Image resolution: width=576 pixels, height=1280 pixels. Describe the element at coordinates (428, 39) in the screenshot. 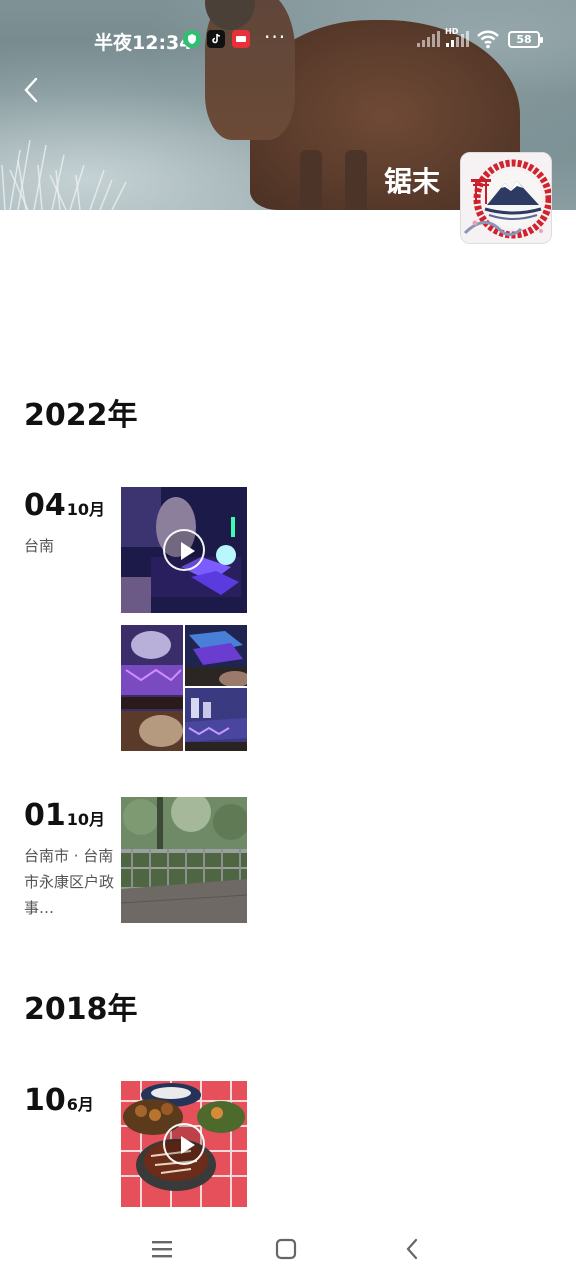

I see `signal-icon` at that location.